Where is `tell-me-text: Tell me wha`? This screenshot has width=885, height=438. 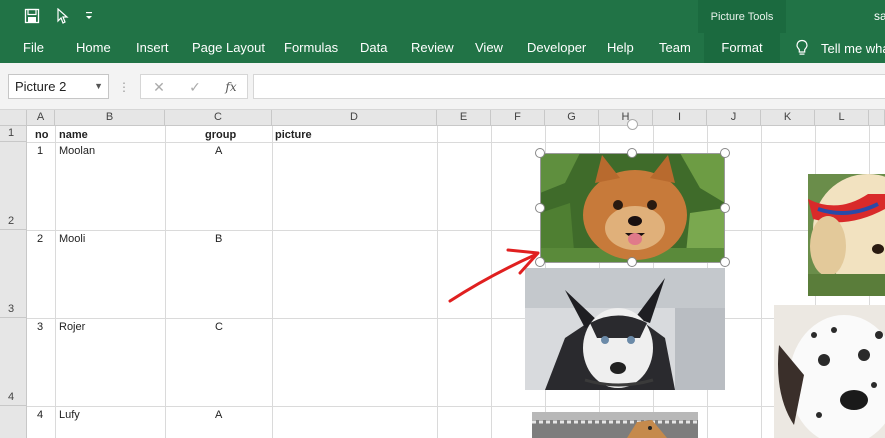
tell-me-text: Tell me wha is located at coordinates (853, 48).